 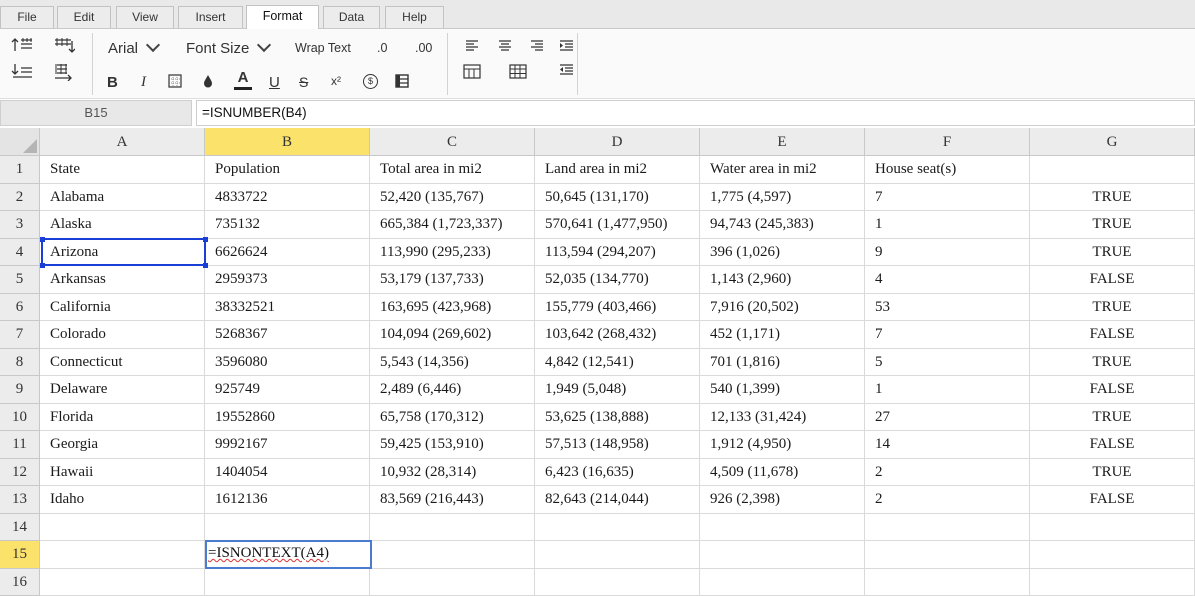 I want to click on cell-b8: 3596080, so click(x=287, y=363).